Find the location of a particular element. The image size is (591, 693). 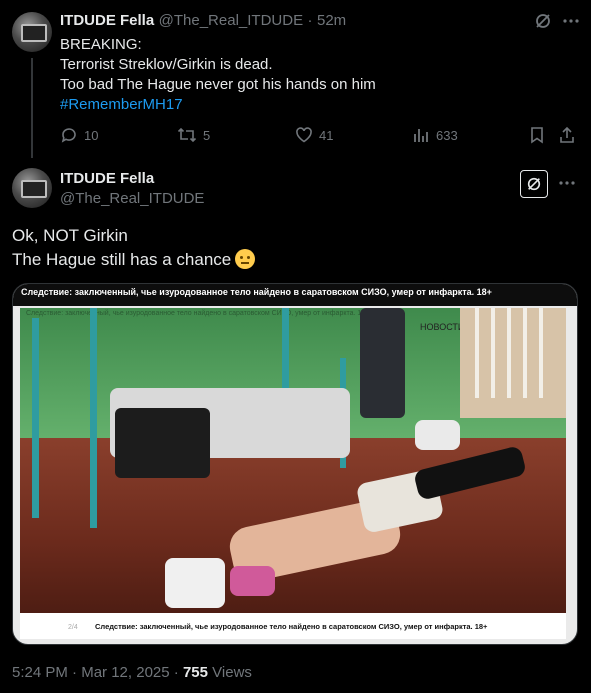

tweet1-actions: 10 5 41 633 is located at coordinates (320, 136).